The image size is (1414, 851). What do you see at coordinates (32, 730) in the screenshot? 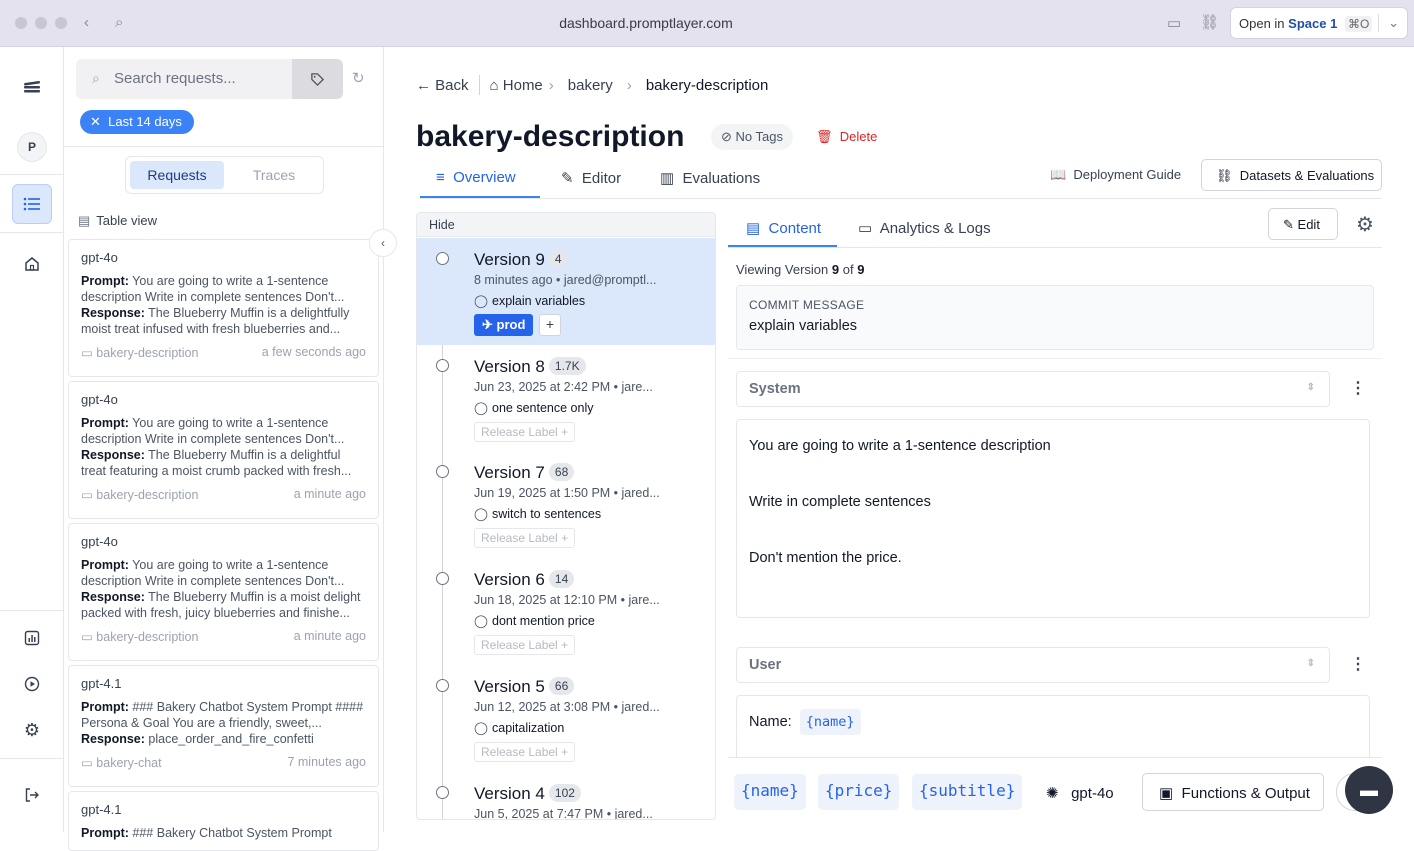
I see `settings-icon: ⚙` at bounding box center [32, 730].